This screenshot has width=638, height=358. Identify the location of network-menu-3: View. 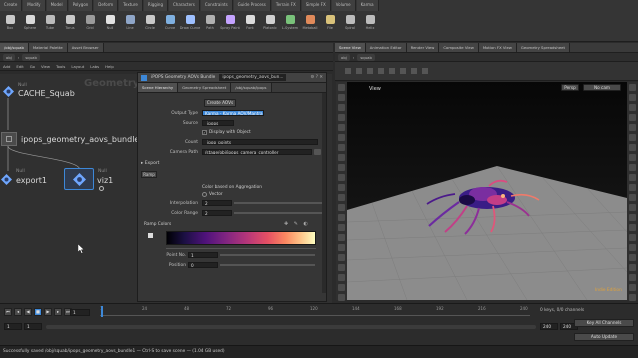
(45, 66).